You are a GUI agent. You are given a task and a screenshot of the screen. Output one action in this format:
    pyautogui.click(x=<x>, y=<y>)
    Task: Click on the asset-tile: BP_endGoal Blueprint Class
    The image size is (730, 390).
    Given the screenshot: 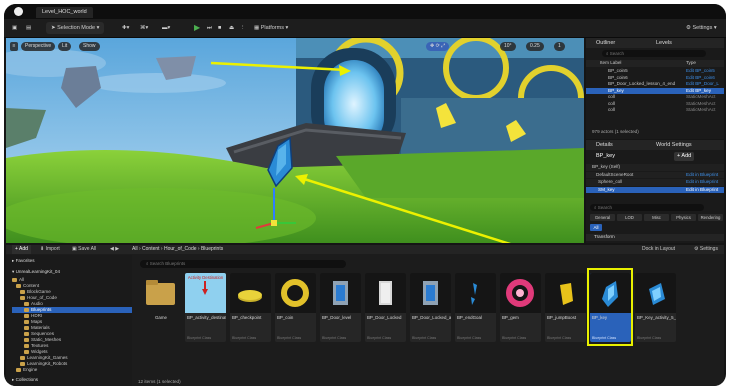 What is the action you would take?
    pyautogui.click(x=475, y=307)
    